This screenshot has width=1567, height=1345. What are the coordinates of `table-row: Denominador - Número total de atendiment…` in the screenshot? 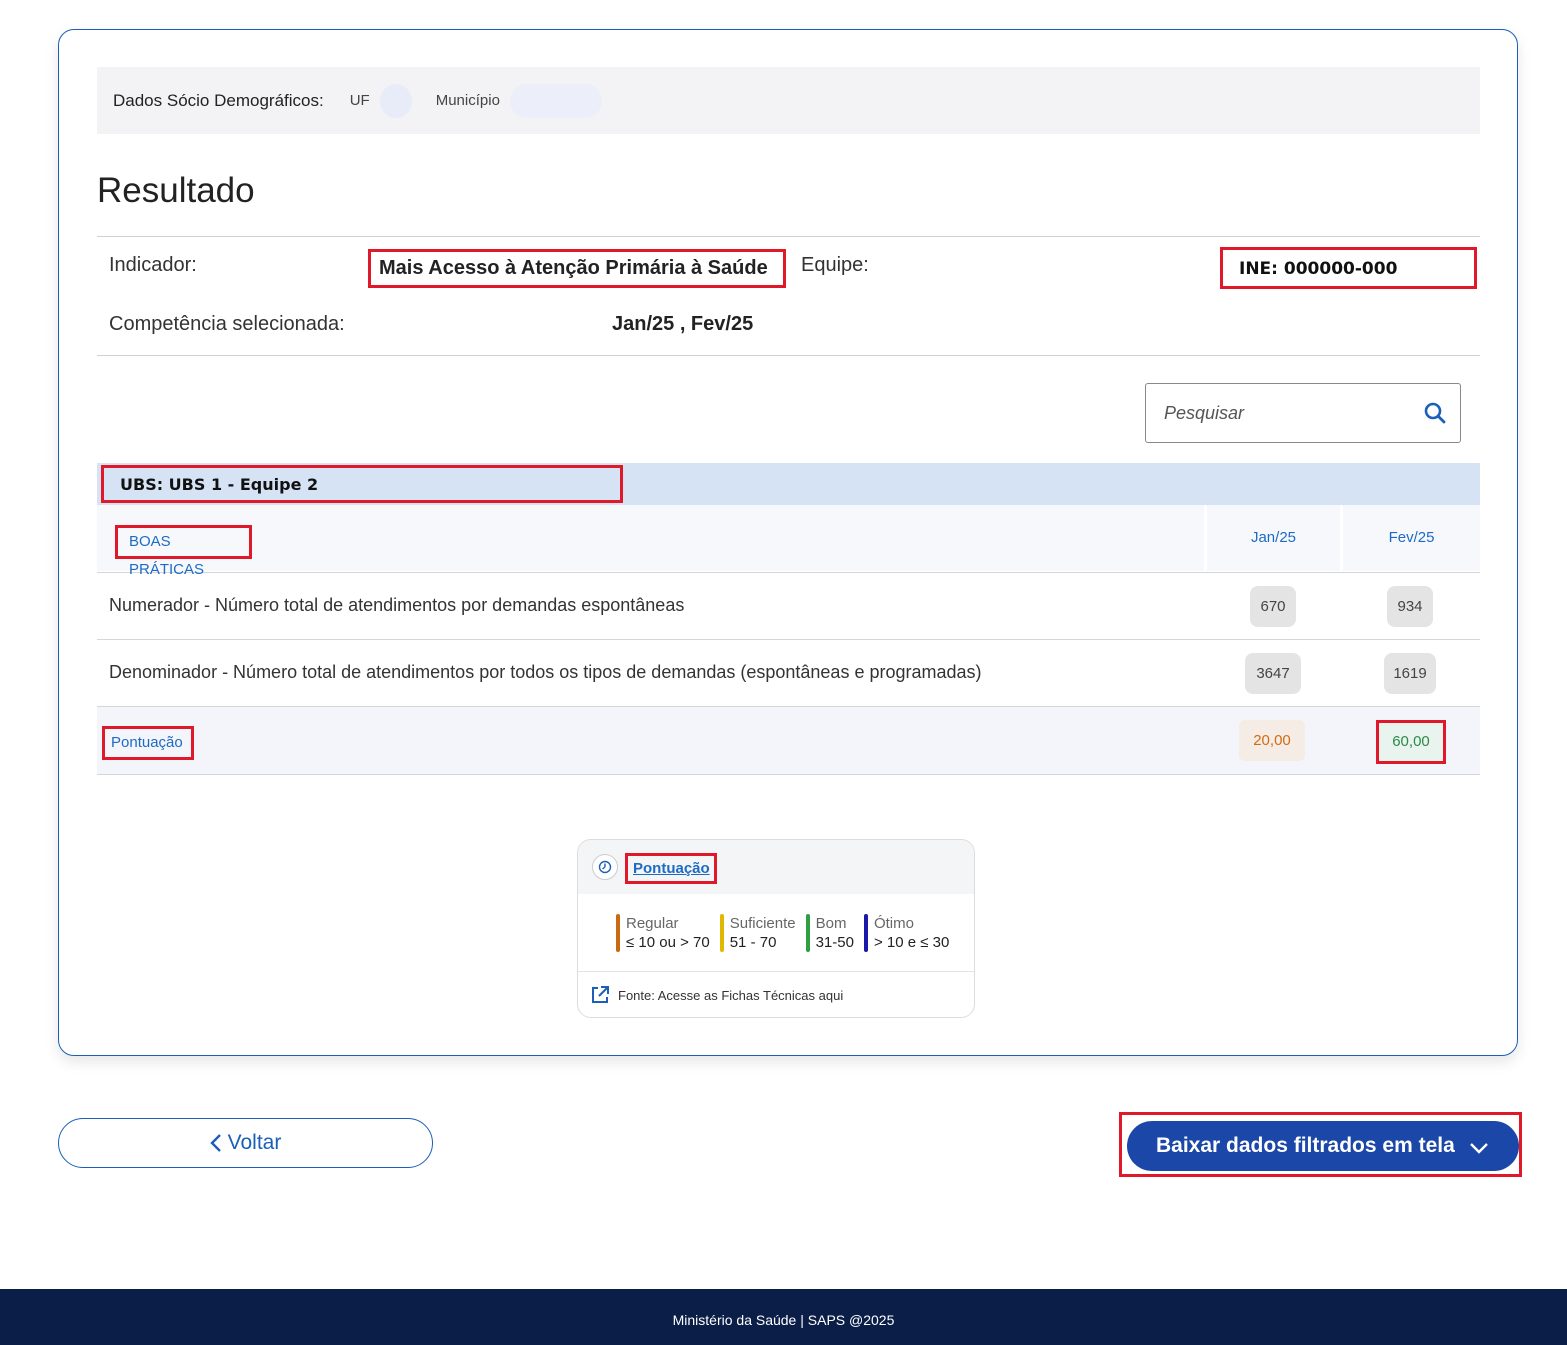 It's located at (788, 673).